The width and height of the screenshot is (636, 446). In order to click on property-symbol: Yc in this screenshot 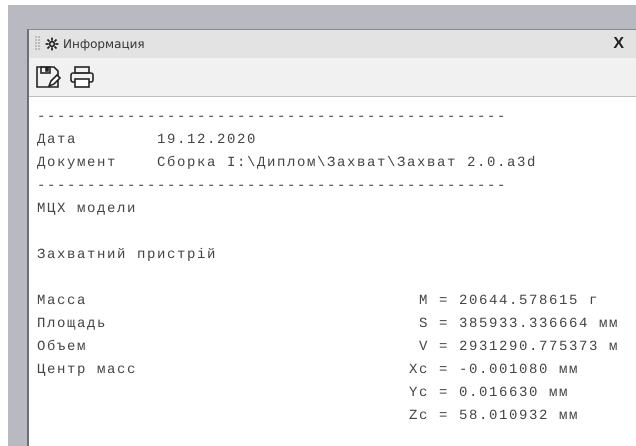, I will do `click(418, 392)`.